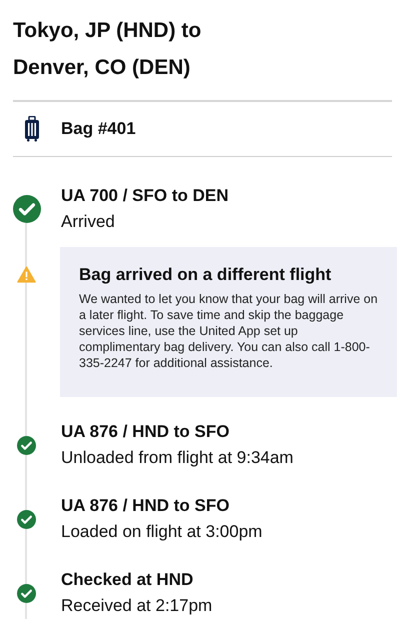 The width and height of the screenshot is (405, 640). Describe the element at coordinates (88, 222) in the screenshot. I see `event-detail: Arrived` at that location.